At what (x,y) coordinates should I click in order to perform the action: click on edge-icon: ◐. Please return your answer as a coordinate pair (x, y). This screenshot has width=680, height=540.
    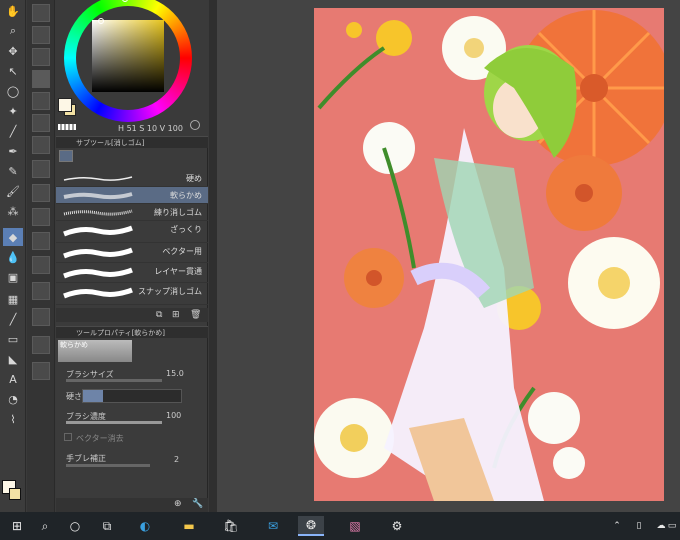
    Looking at the image, I should click on (145, 526).